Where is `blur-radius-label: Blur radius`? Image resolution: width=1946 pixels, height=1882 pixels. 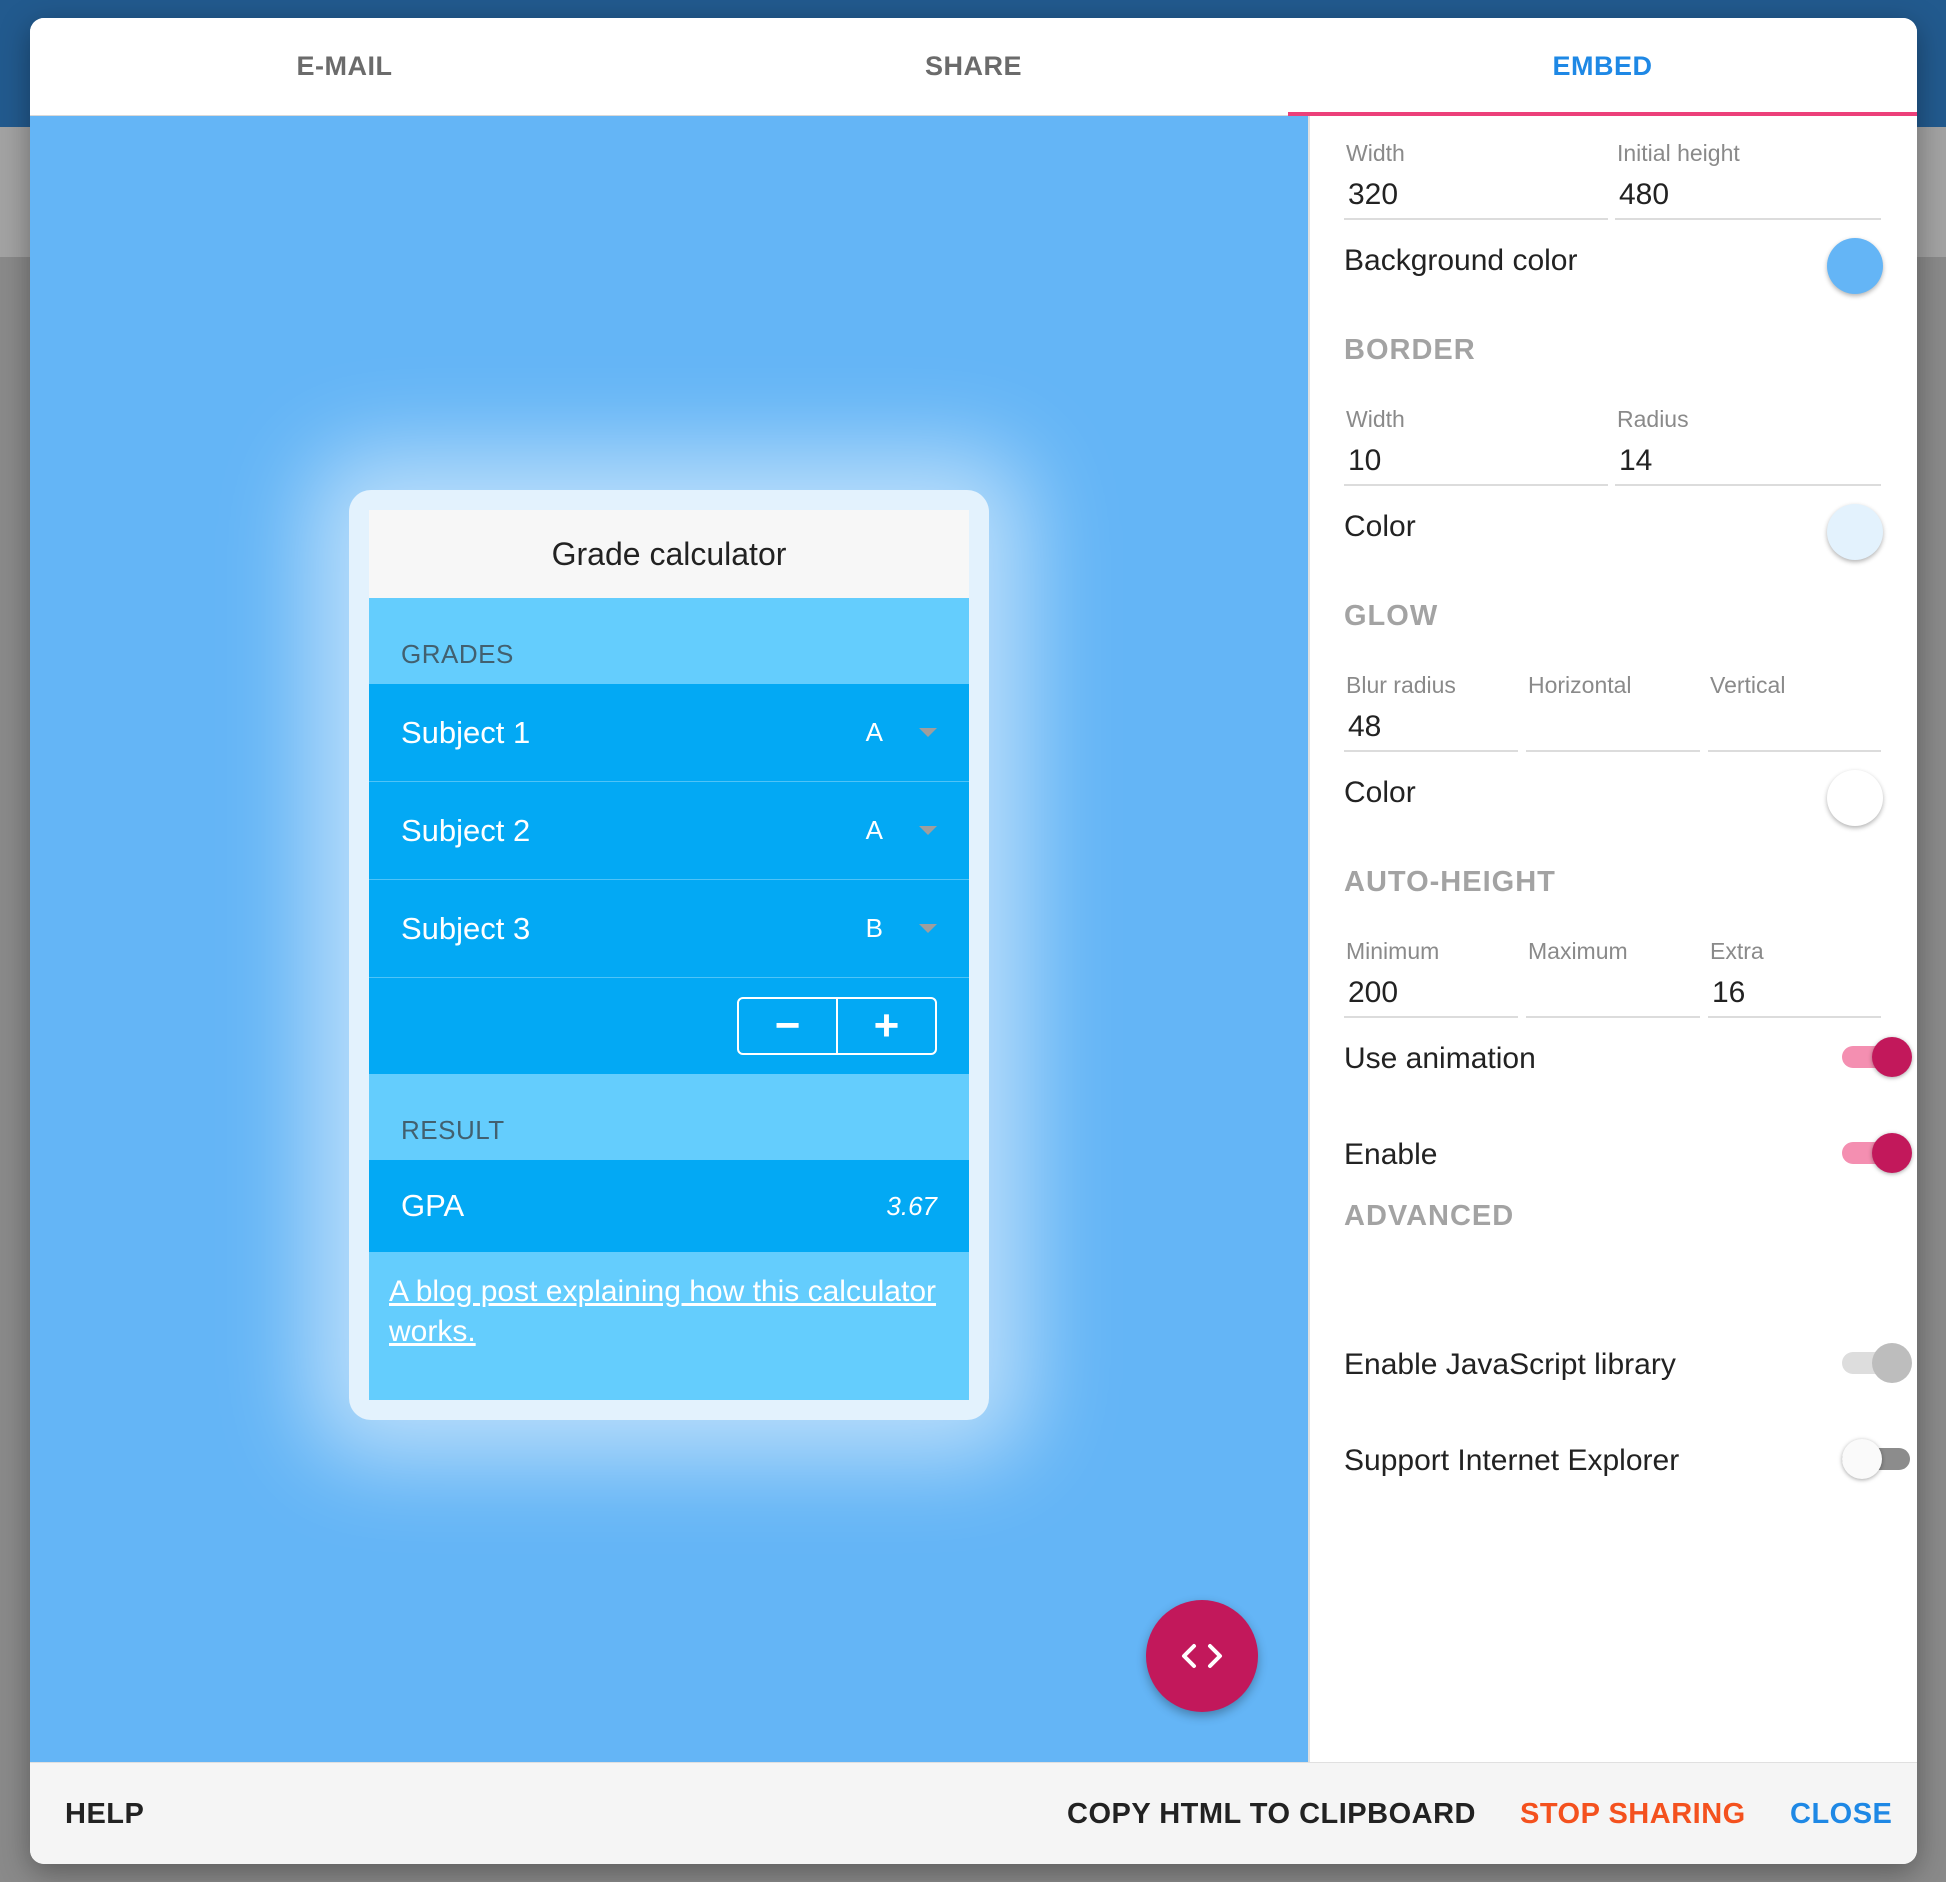 blur-radius-label: Blur radius is located at coordinates (1401, 685).